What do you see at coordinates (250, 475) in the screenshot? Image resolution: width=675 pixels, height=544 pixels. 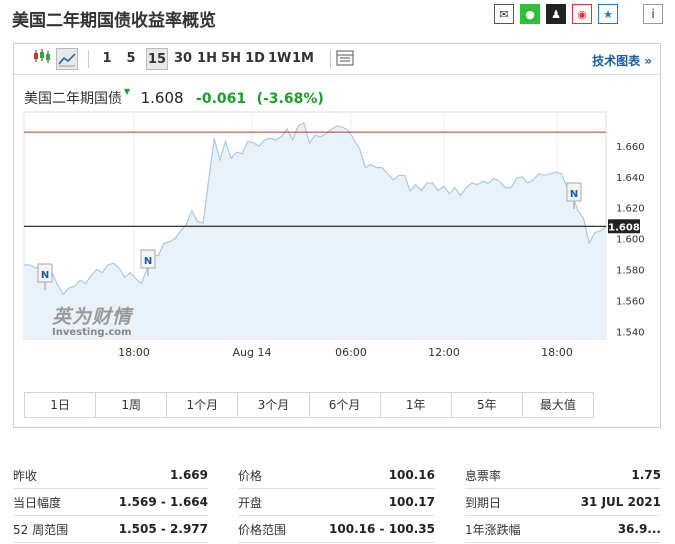 I see `stat-label: 价格` at bounding box center [250, 475].